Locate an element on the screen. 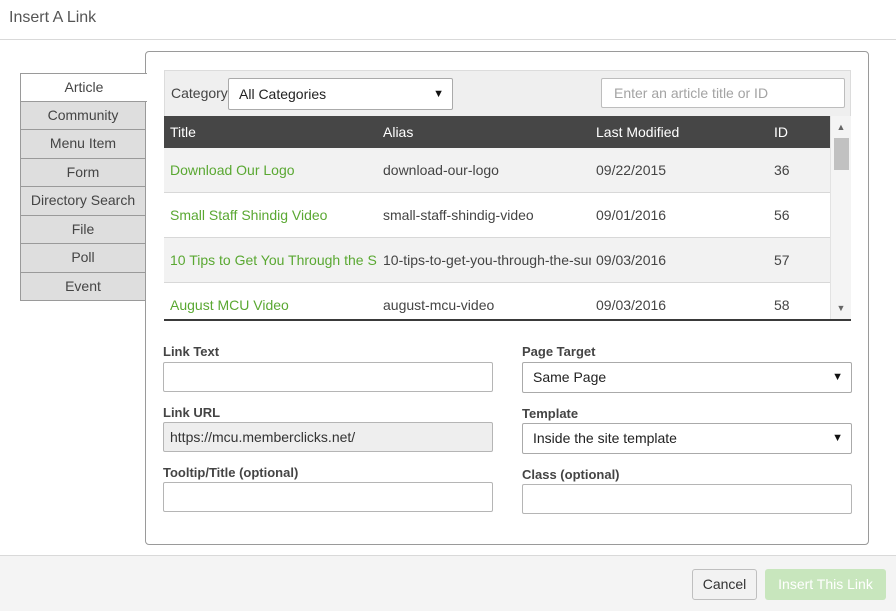  filter-bar: Category: All Categories ▼ is located at coordinates (507, 93).